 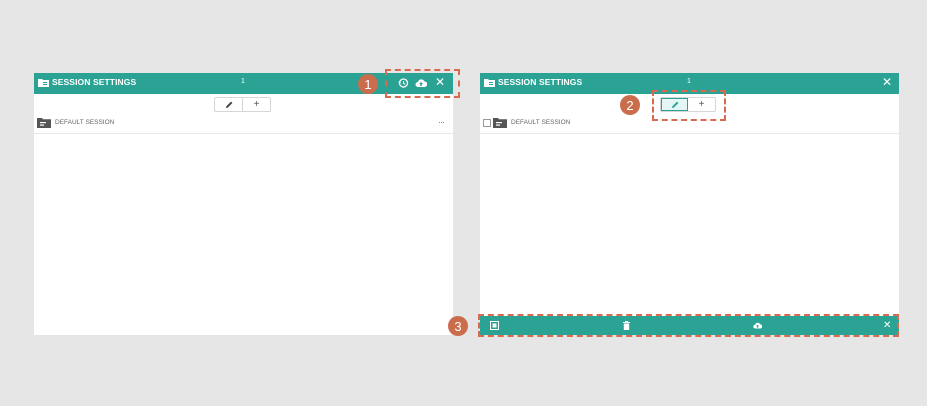 I want to click on pencil-icon, so click(x=228, y=104).